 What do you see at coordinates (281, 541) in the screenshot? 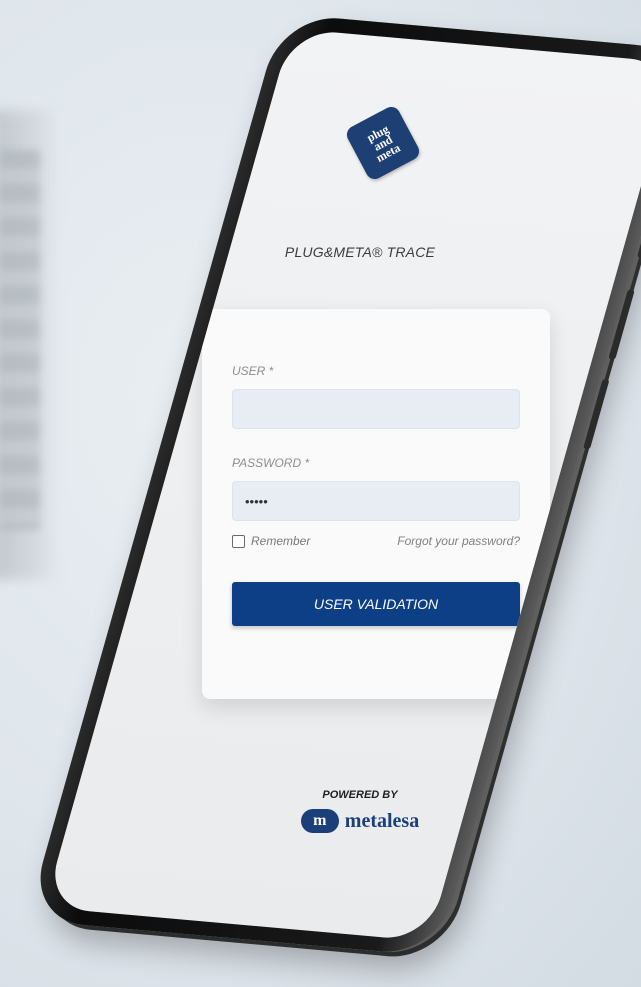
I see `remember-label: Remember` at bounding box center [281, 541].